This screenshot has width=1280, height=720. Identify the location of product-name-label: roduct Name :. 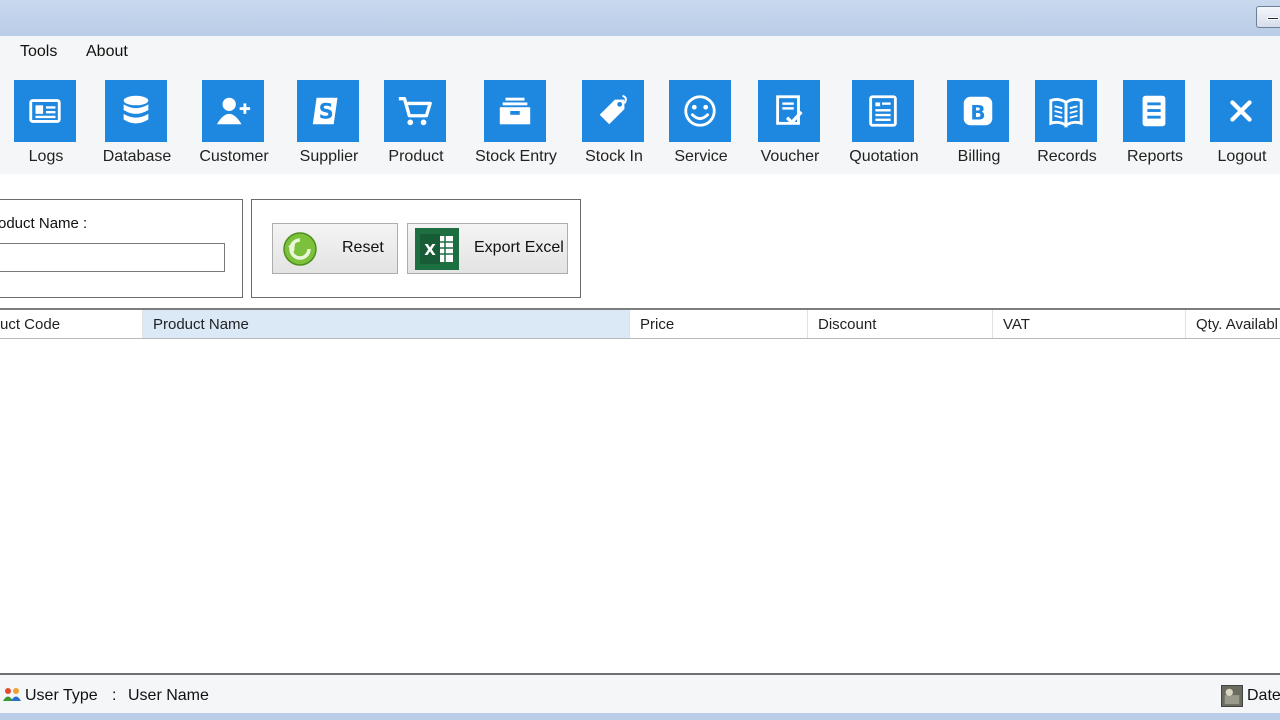
(44, 223).